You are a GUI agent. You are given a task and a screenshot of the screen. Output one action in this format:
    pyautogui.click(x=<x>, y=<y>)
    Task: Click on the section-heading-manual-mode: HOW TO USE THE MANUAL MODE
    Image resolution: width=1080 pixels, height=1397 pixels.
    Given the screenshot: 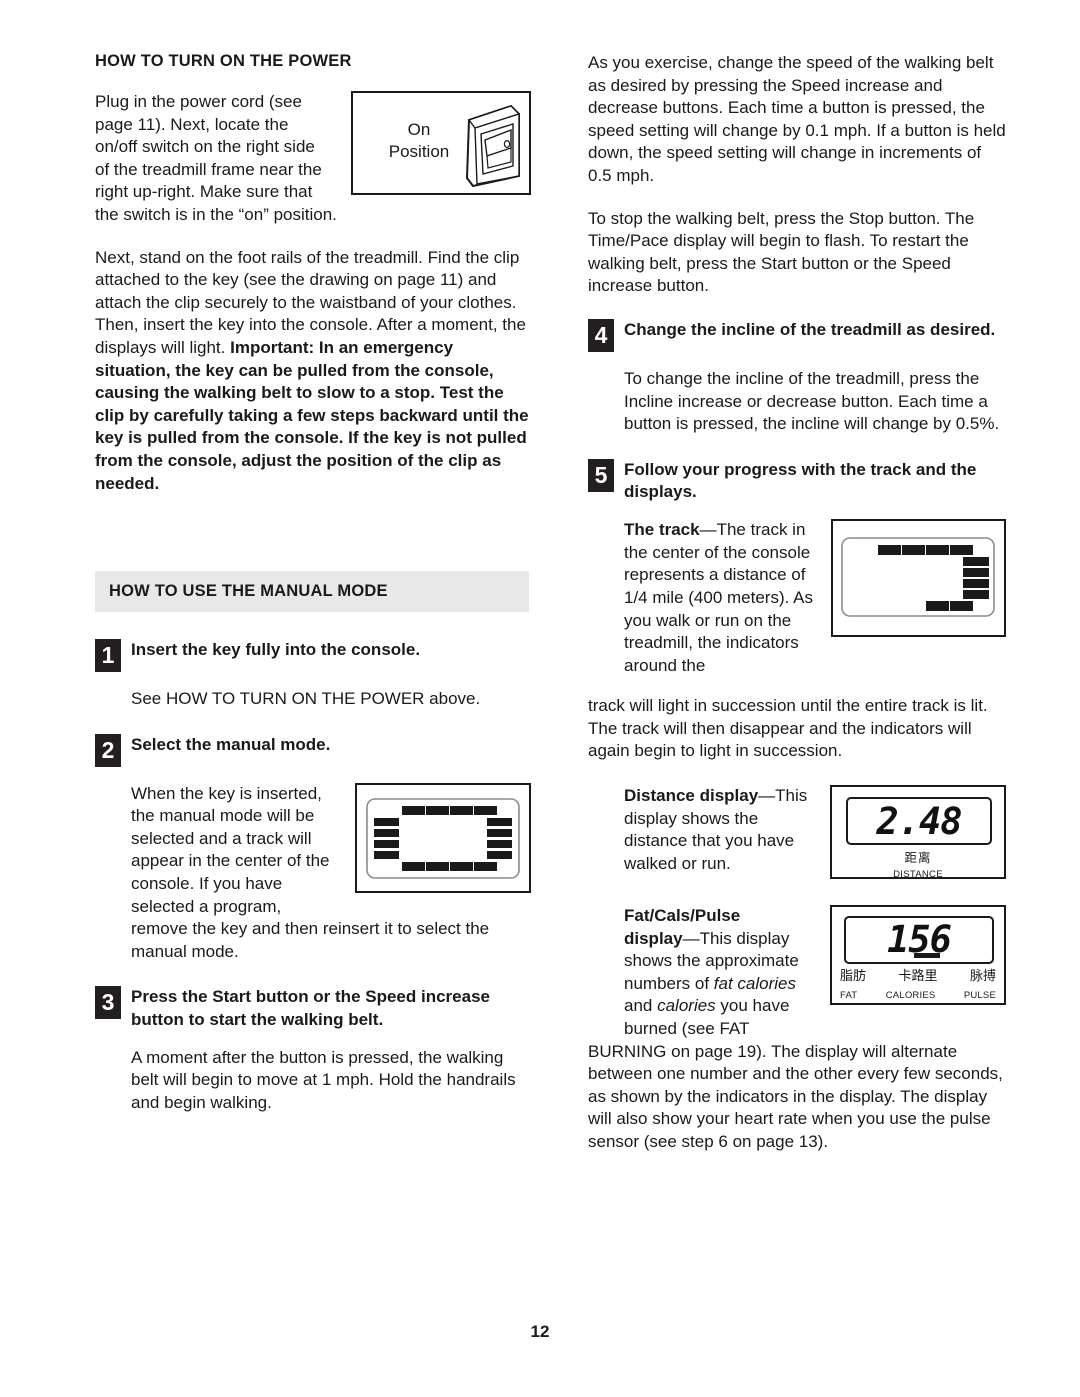 What is the action you would take?
    pyautogui.click(x=312, y=592)
    